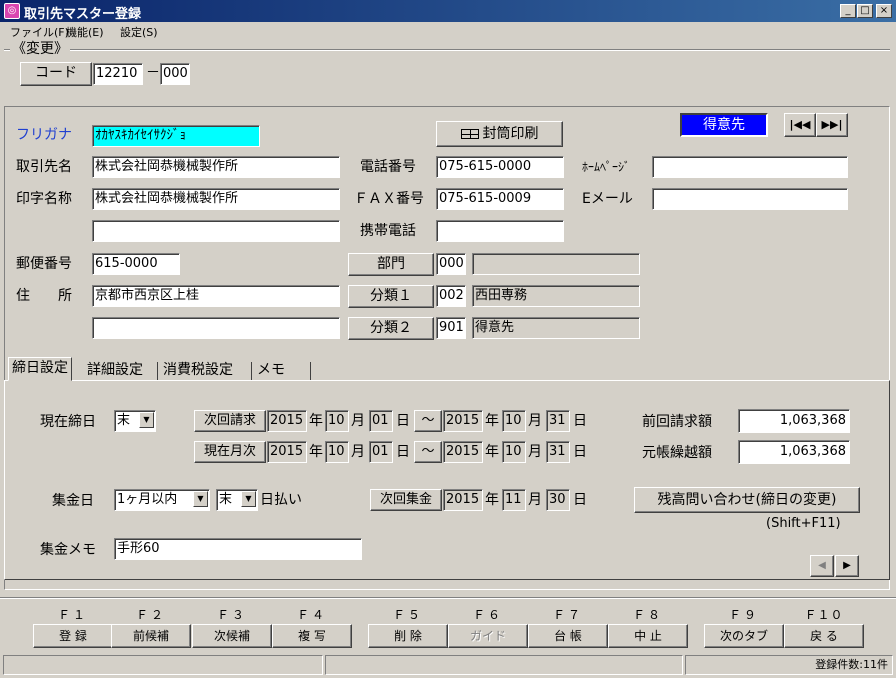  Describe the element at coordinates (44, 296) in the screenshot. I see `address-label: 住 所` at that location.